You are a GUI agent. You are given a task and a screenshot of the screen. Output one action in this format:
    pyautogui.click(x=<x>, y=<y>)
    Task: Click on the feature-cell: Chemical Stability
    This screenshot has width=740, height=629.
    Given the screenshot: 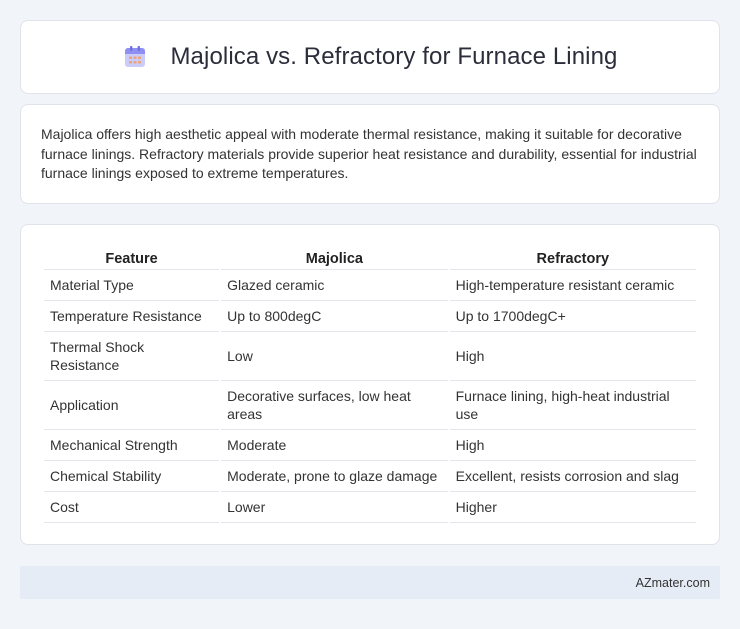 What is the action you would take?
    pyautogui.click(x=132, y=476)
    